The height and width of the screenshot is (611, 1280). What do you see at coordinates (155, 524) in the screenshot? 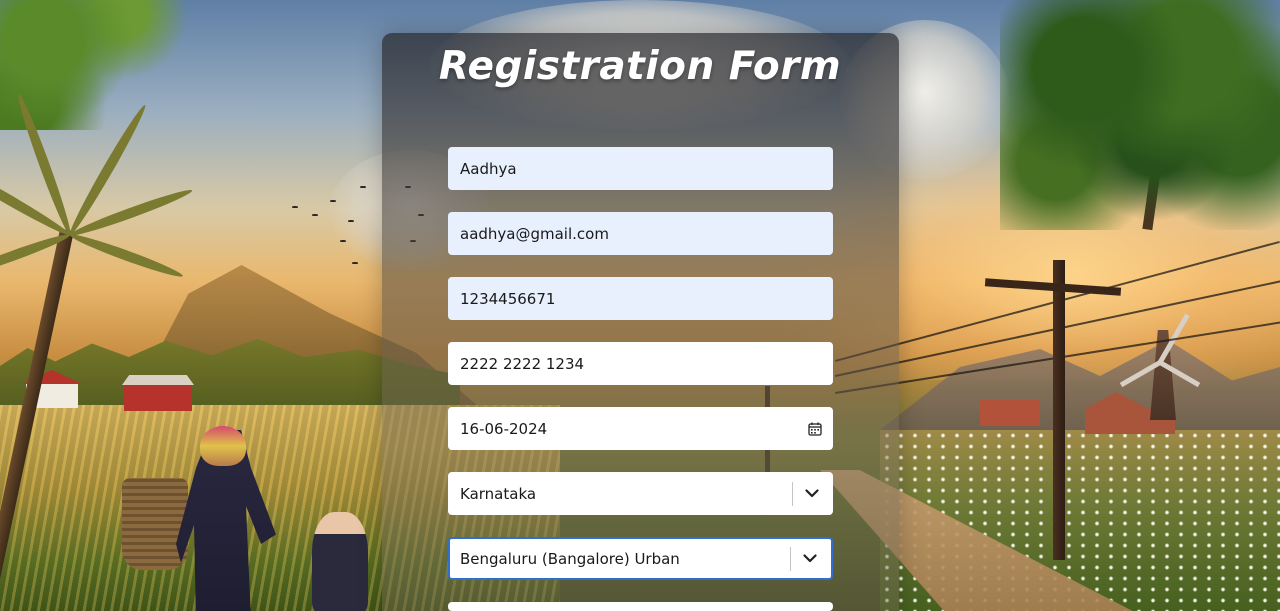
I see `basket` at bounding box center [155, 524].